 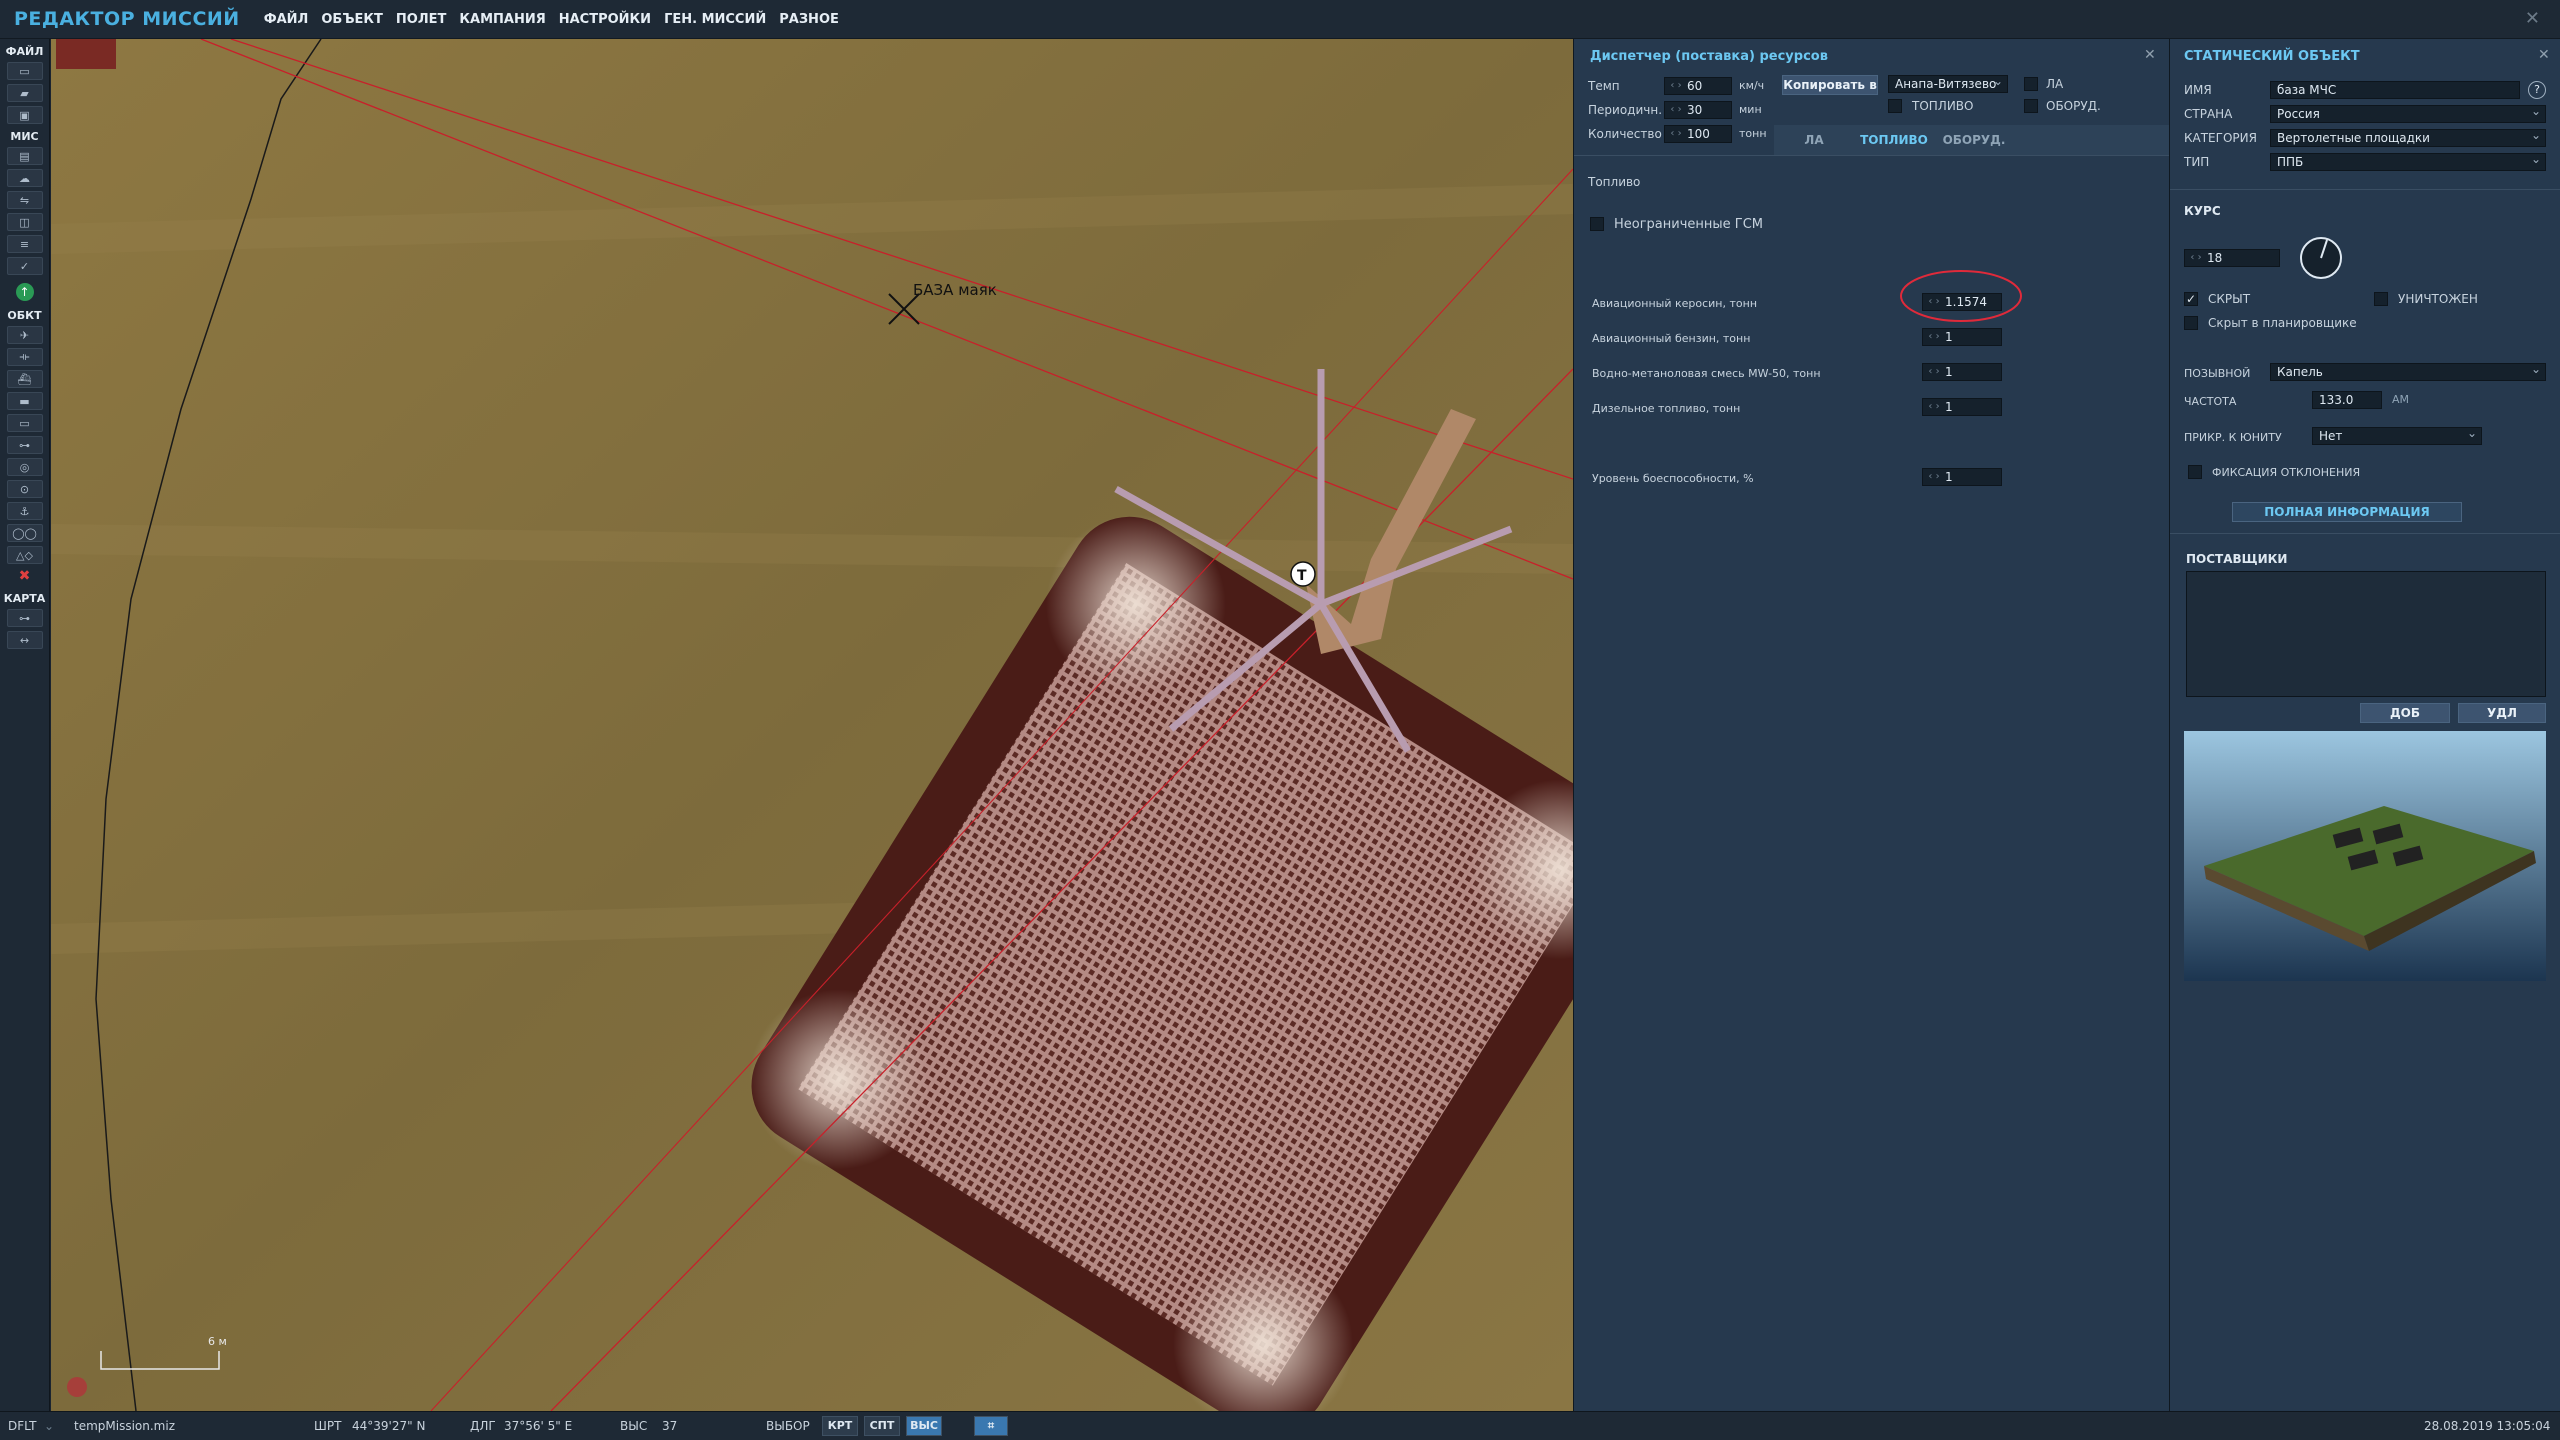 What do you see at coordinates (2487, 1426) in the screenshot?
I see `datetime: 28.08.2019 13:05:04` at bounding box center [2487, 1426].